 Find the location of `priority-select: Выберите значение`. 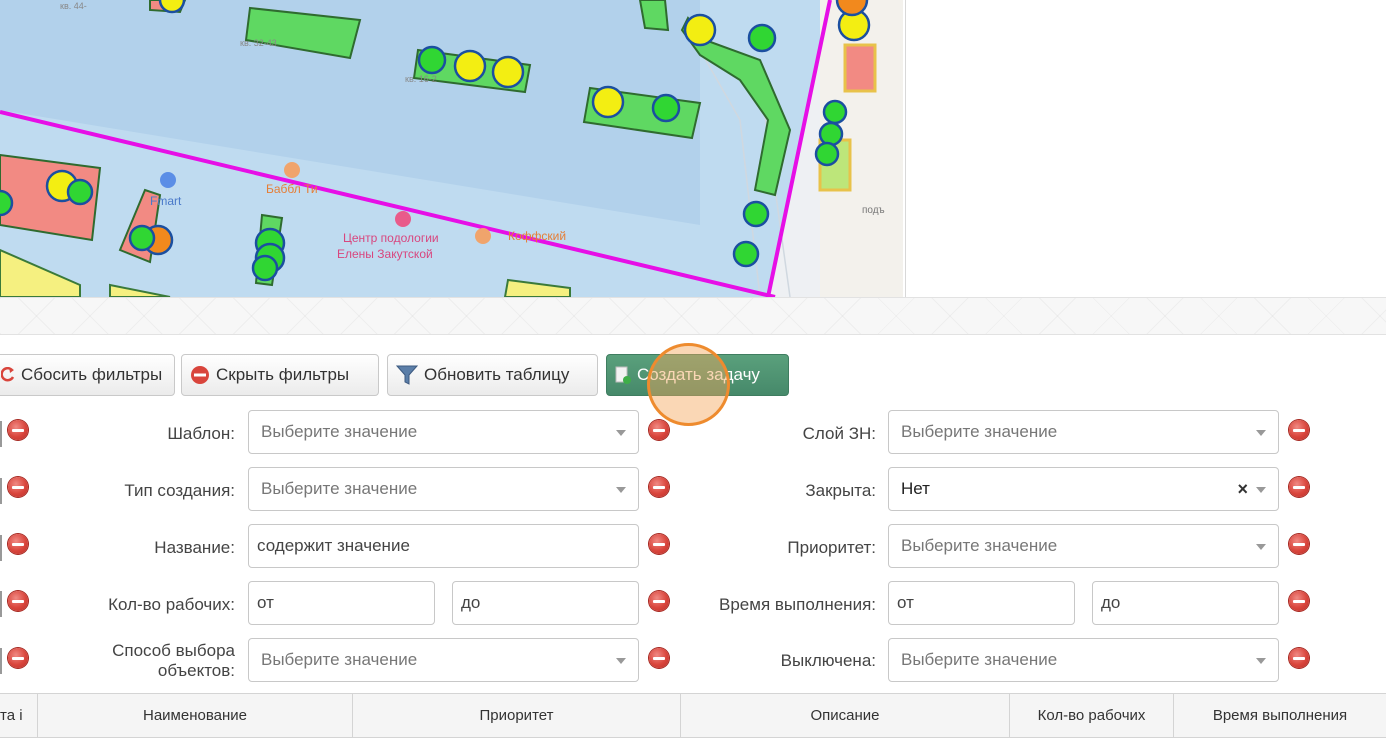

priority-select: Выберите значение is located at coordinates (1083, 546).